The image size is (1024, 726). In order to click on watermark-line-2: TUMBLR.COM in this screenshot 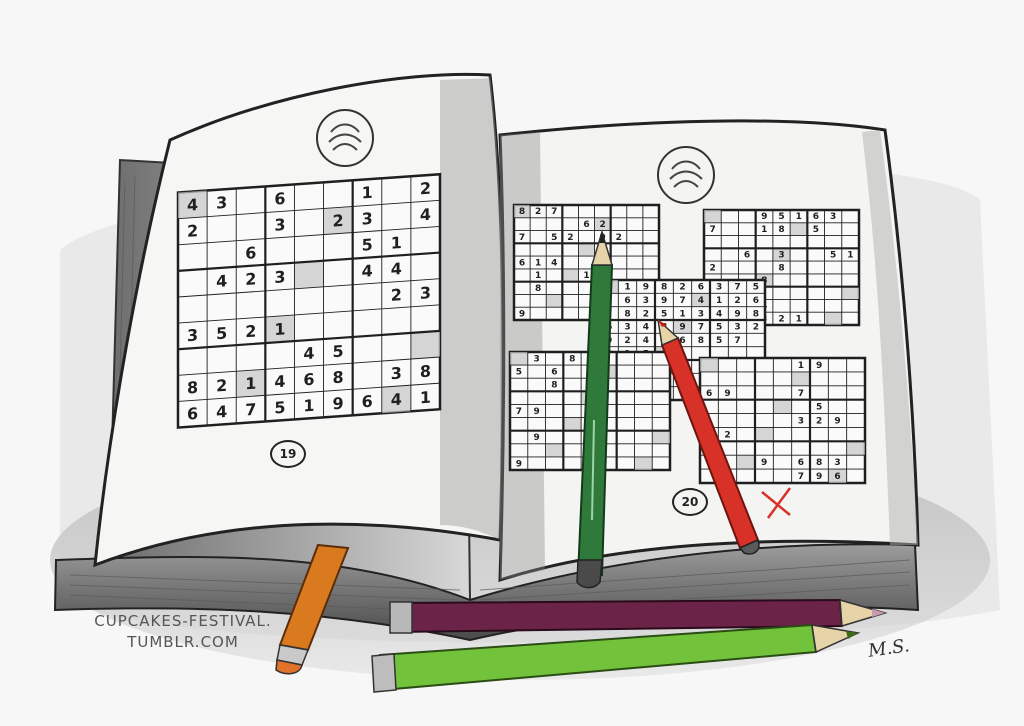, I will do `click(183, 642)`.